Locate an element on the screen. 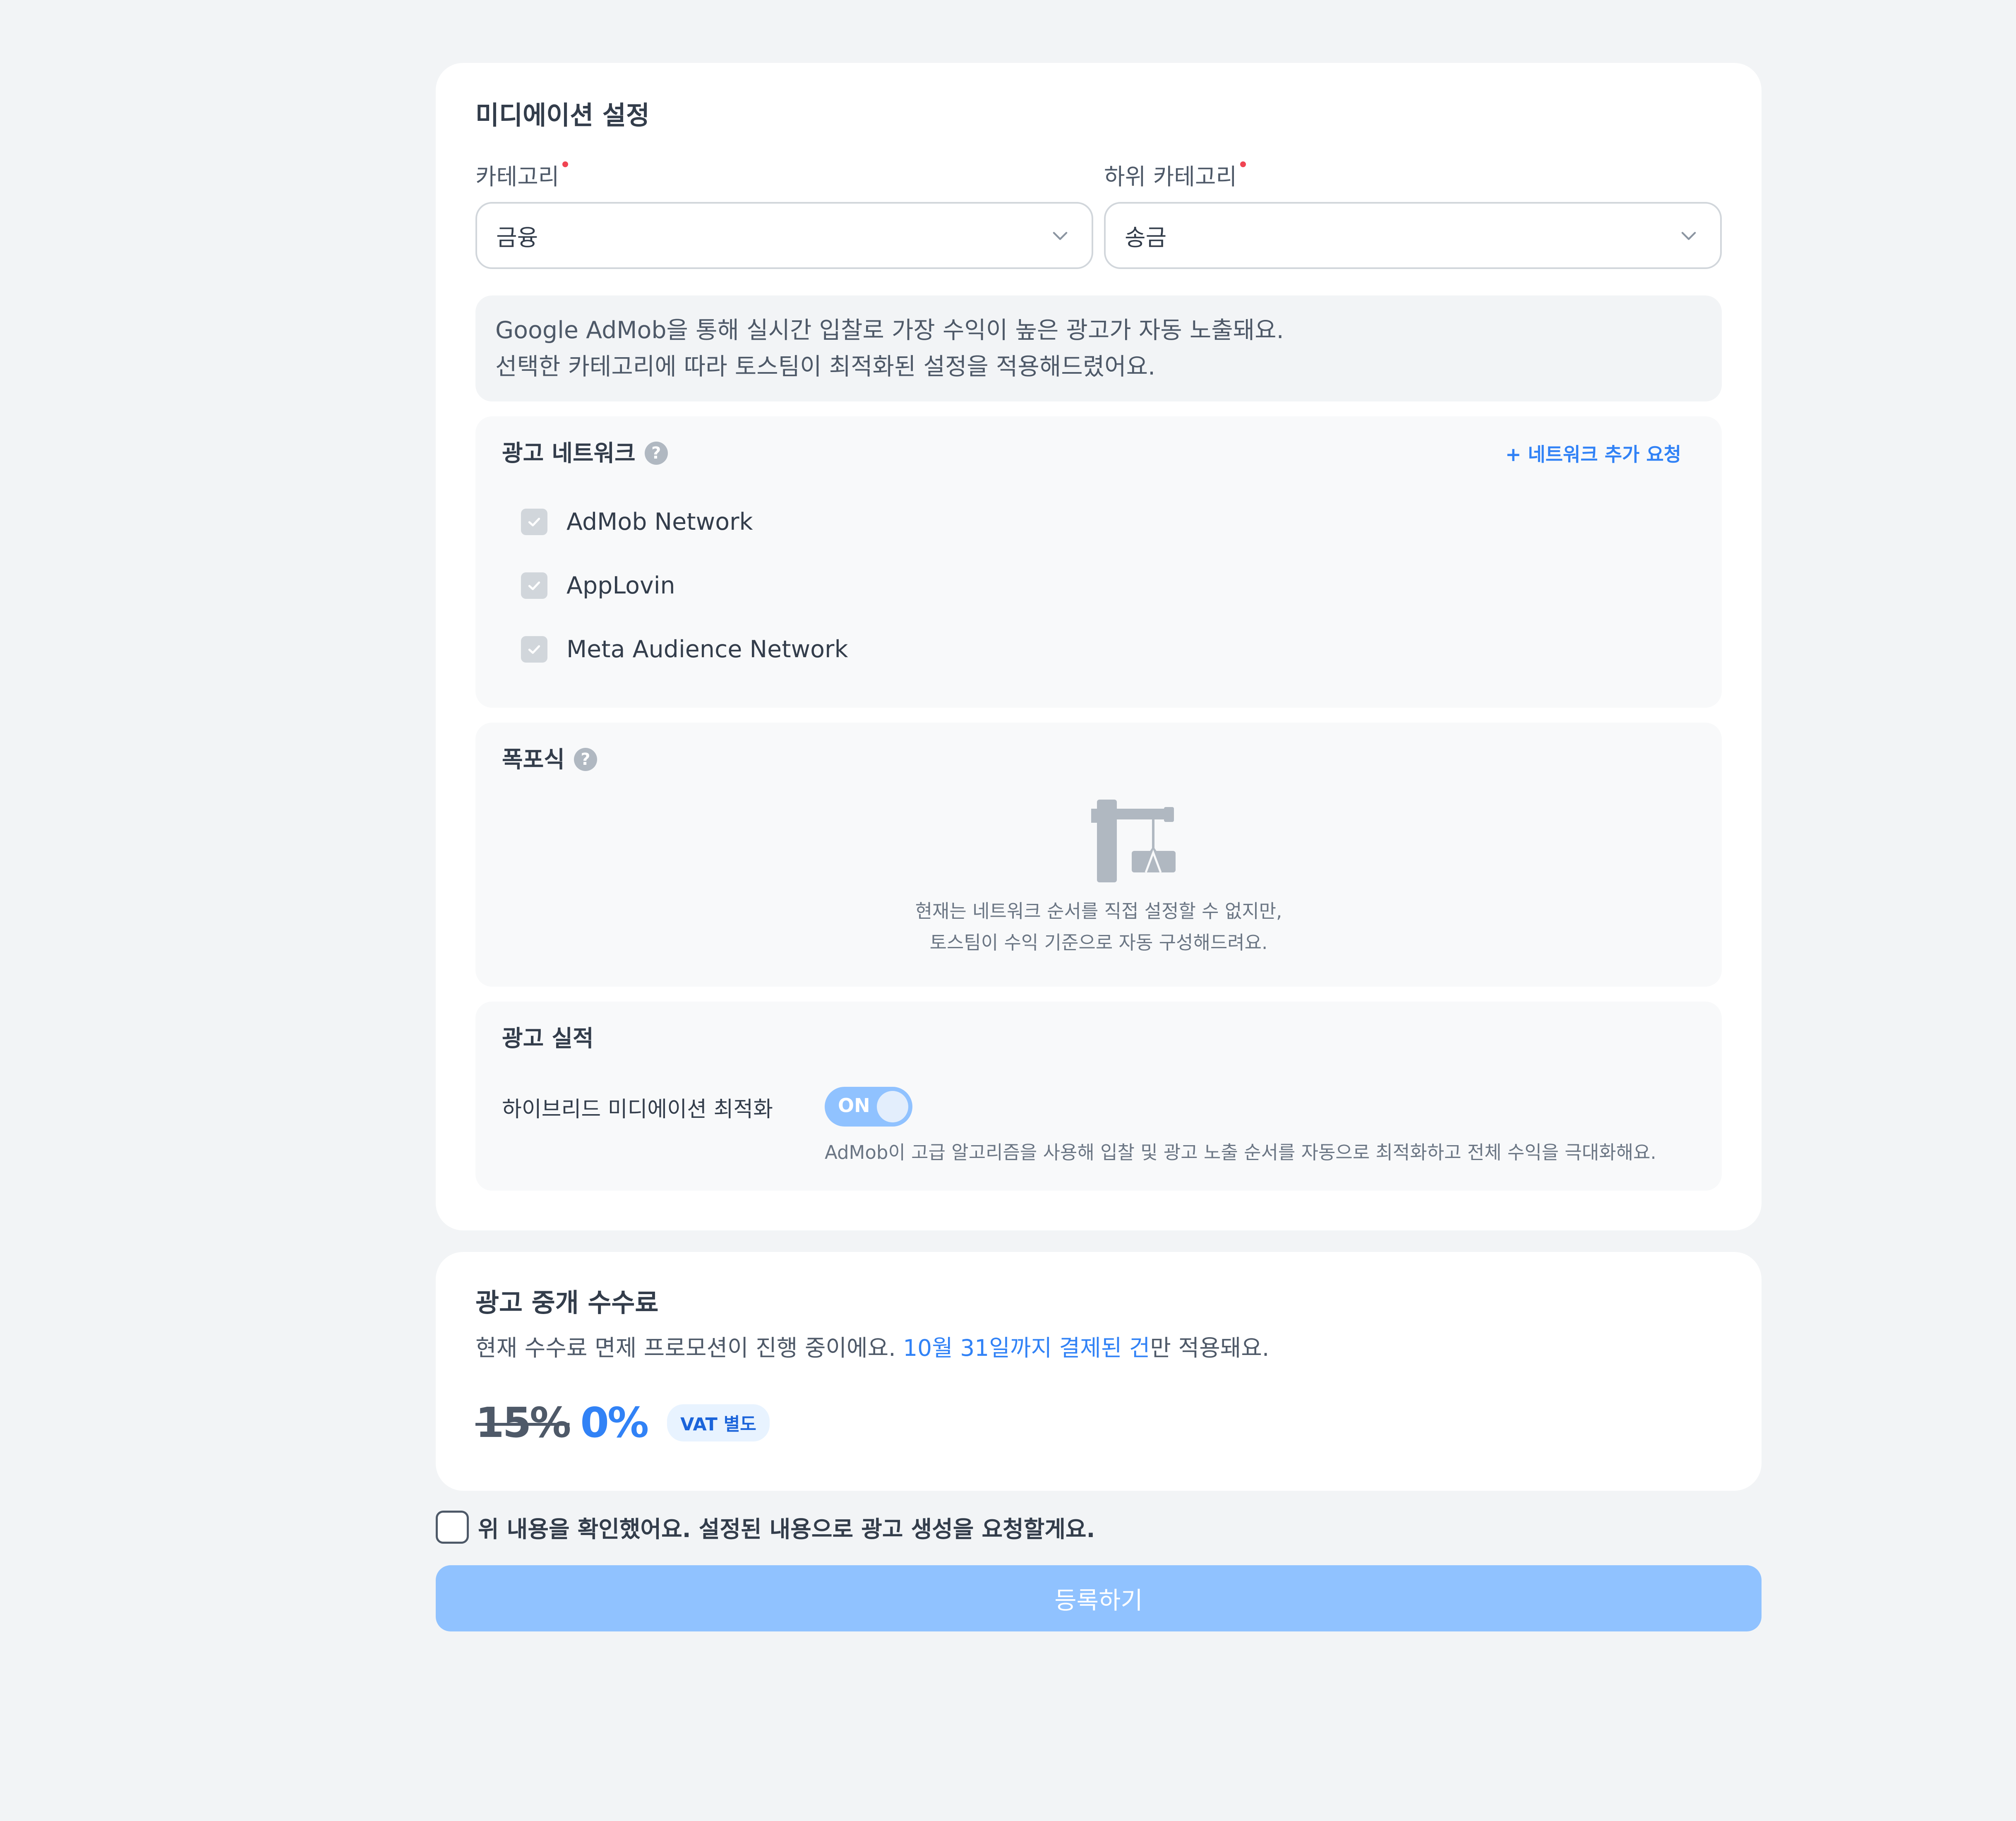 Image resolution: width=2016 pixels, height=1821 pixels. network-item-meta: Meta Audience Network is located at coordinates (1108, 649).